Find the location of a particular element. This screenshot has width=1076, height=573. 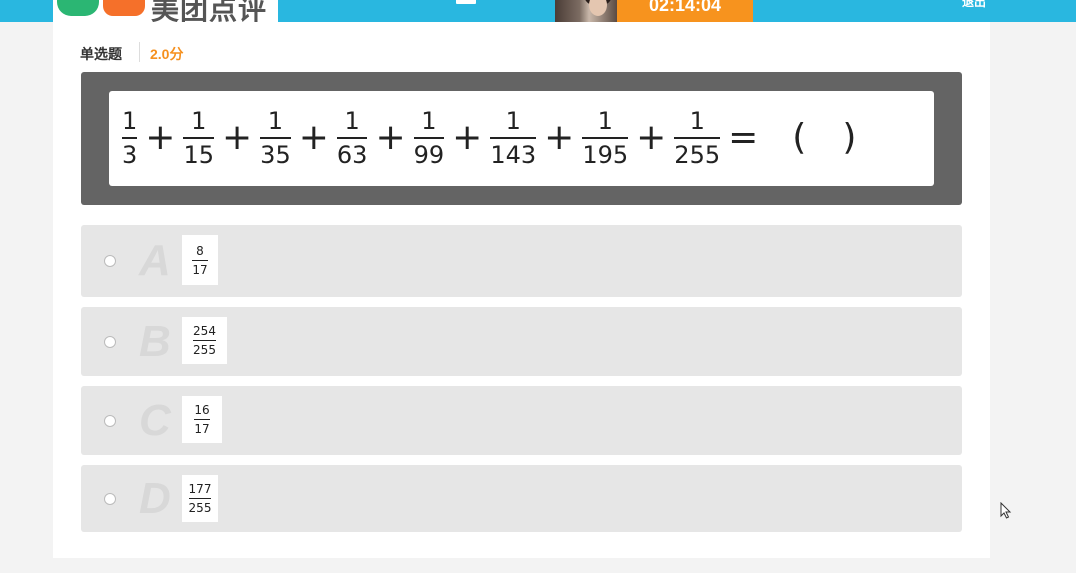

option-letter: A is located at coordinates (155, 260).